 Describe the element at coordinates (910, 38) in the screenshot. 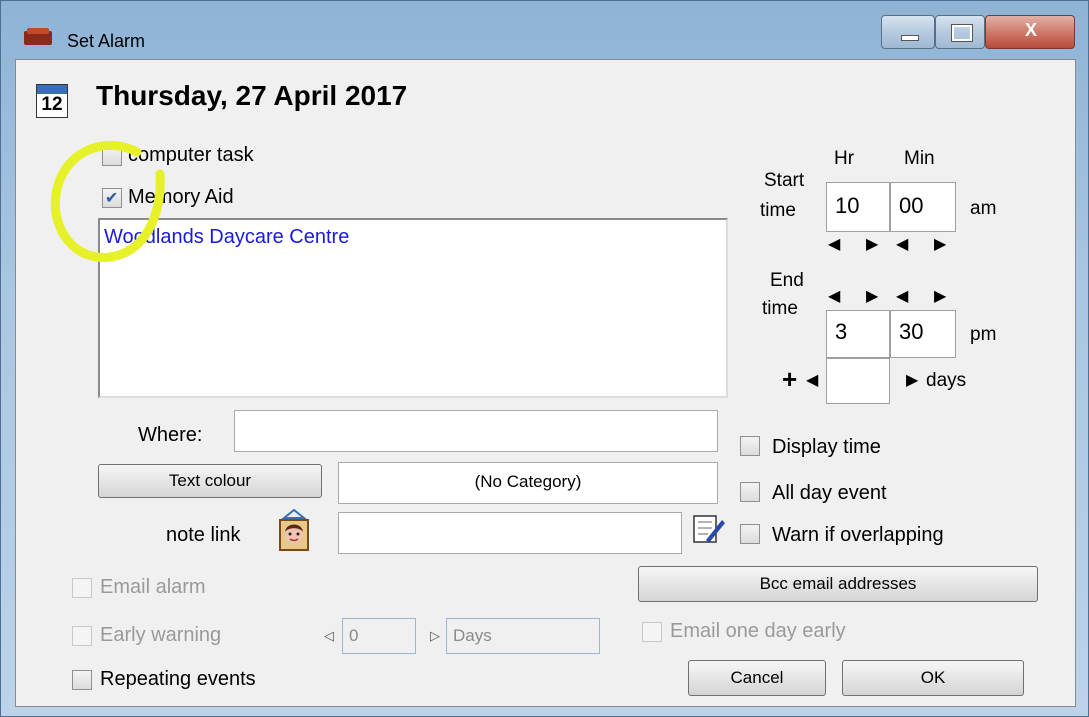

I see `minimize-icon` at that location.